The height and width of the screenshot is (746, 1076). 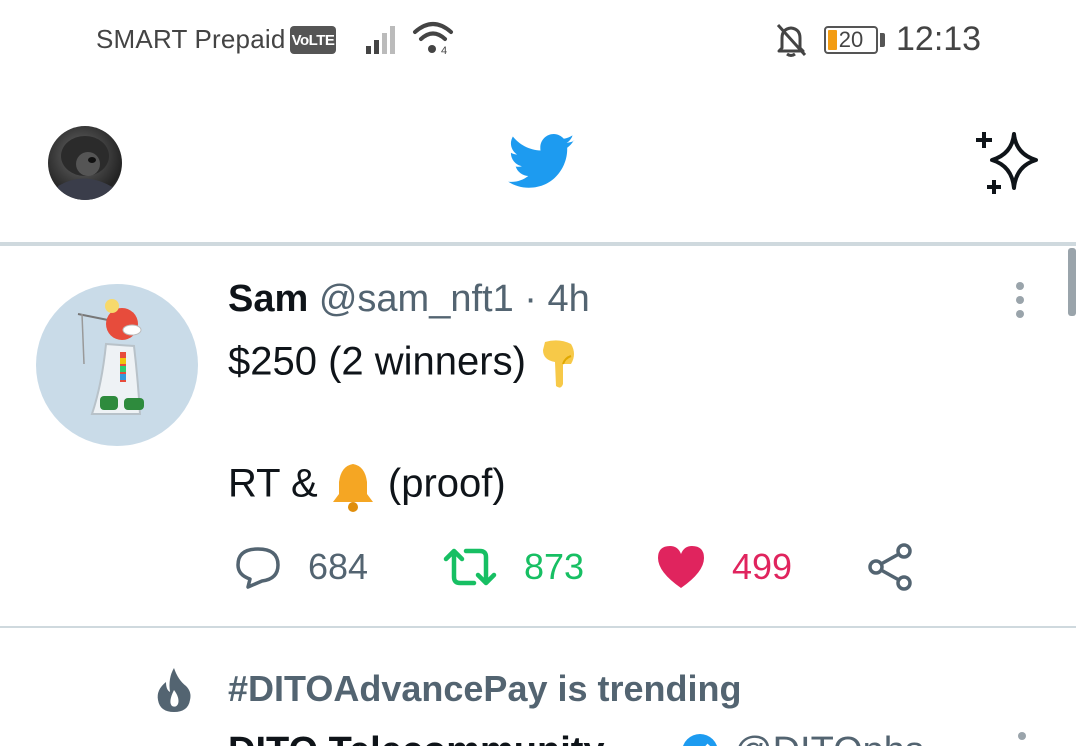 What do you see at coordinates (446, 483) in the screenshot?
I see `tweet-proof-text: (proof)` at bounding box center [446, 483].